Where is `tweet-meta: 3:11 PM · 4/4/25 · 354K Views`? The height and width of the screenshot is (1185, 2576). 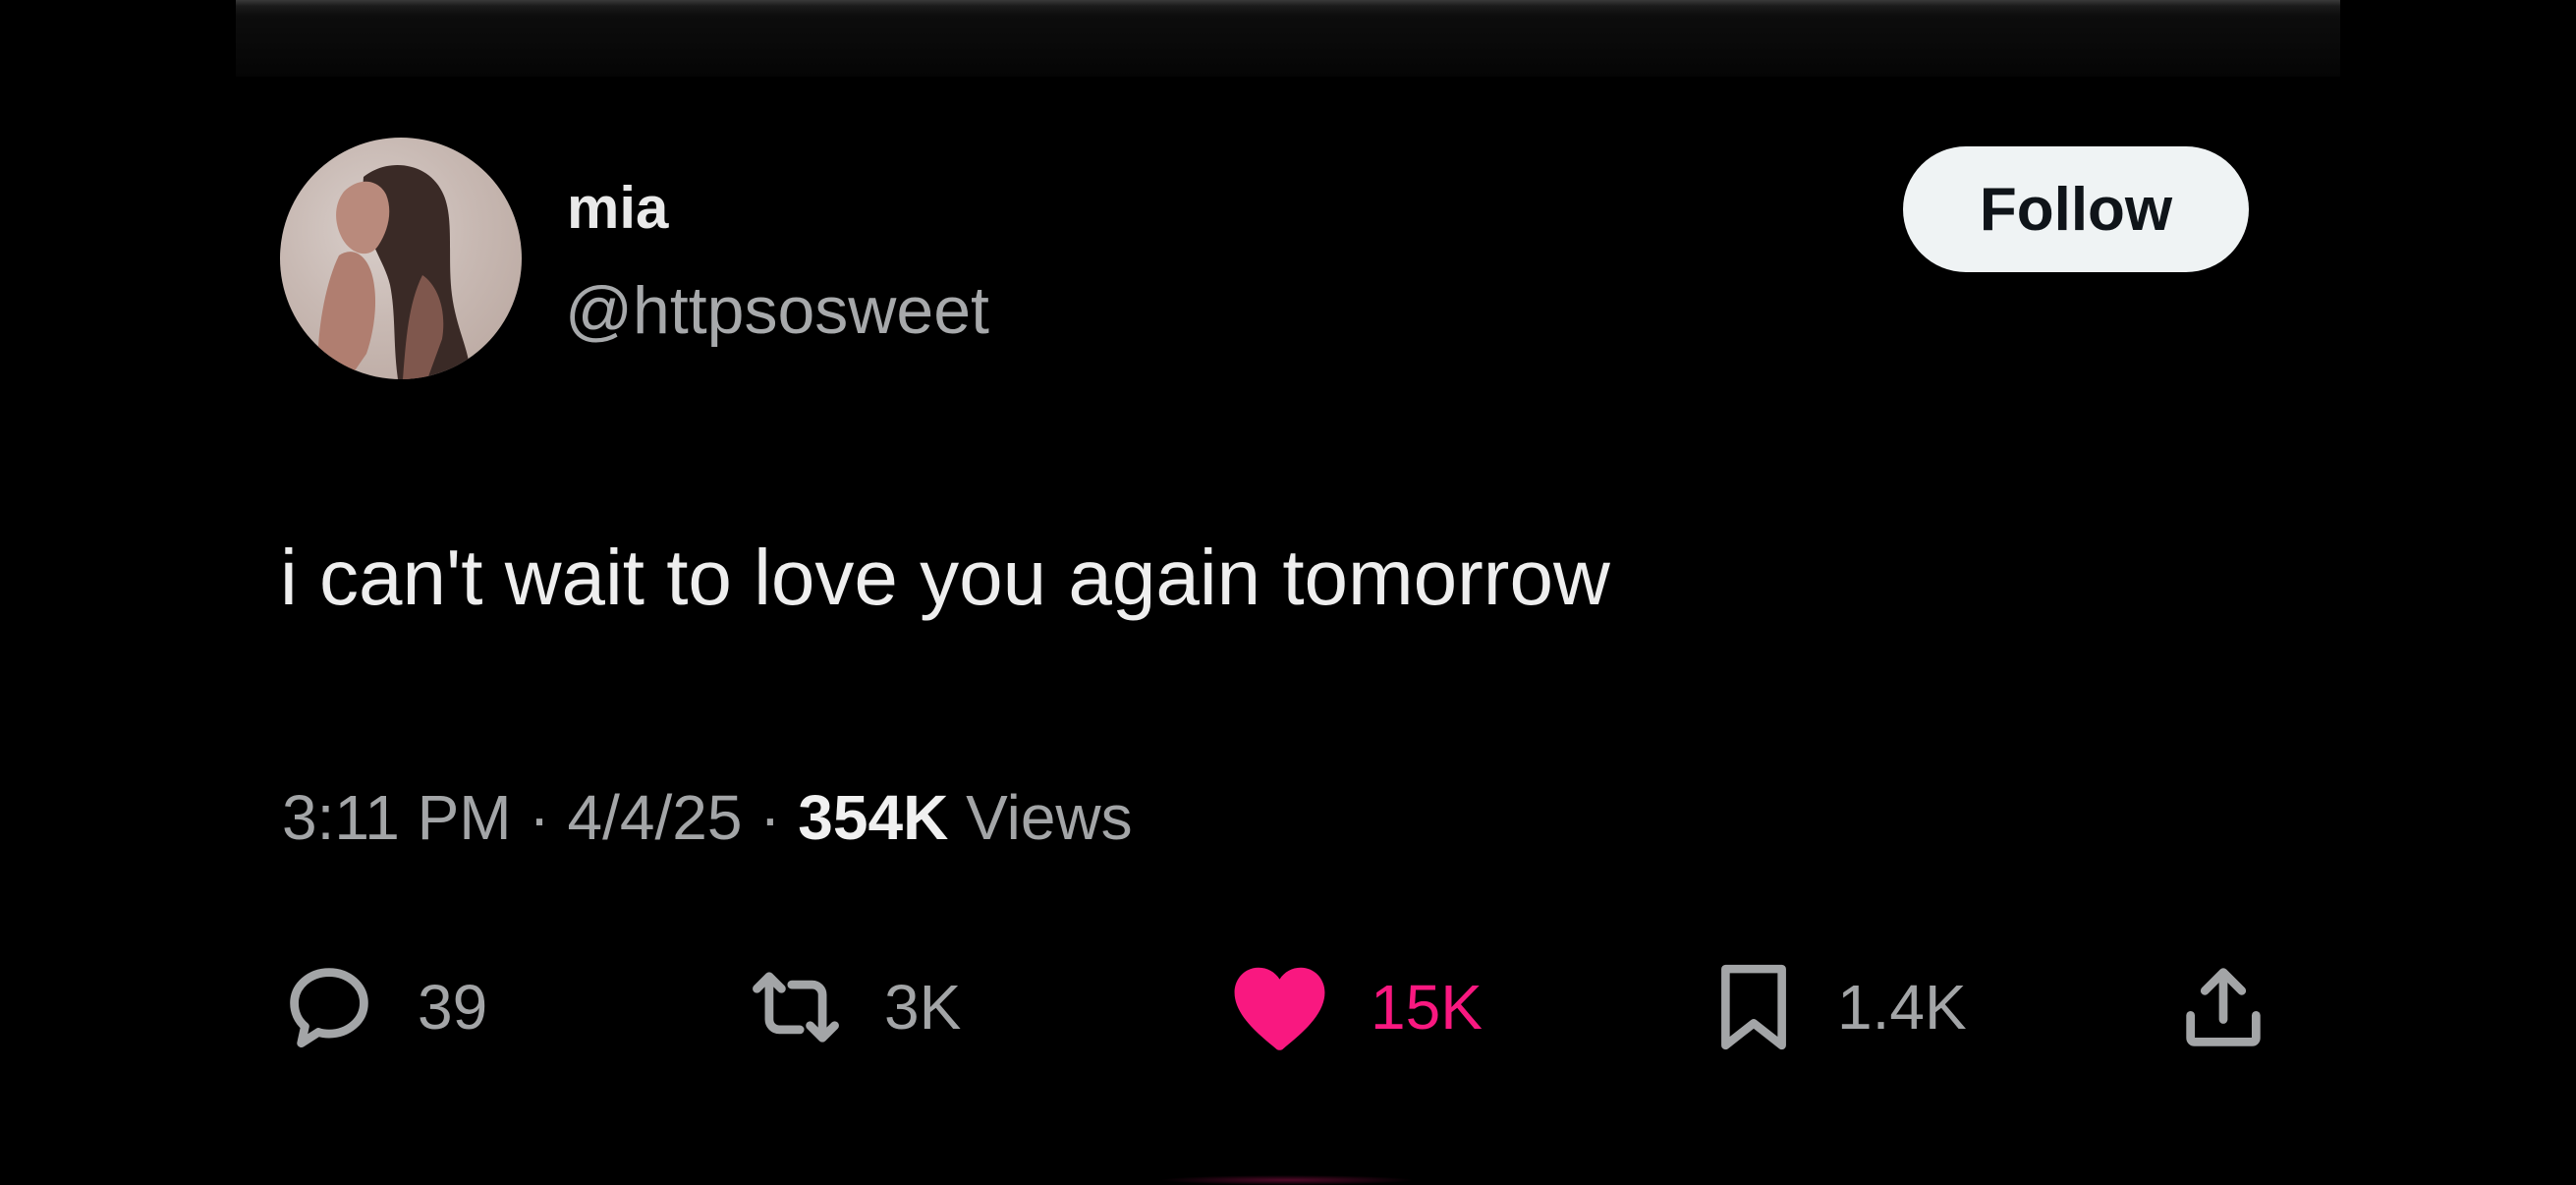 tweet-meta: 3:11 PM · 4/4/25 · 354K Views is located at coordinates (707, 817).